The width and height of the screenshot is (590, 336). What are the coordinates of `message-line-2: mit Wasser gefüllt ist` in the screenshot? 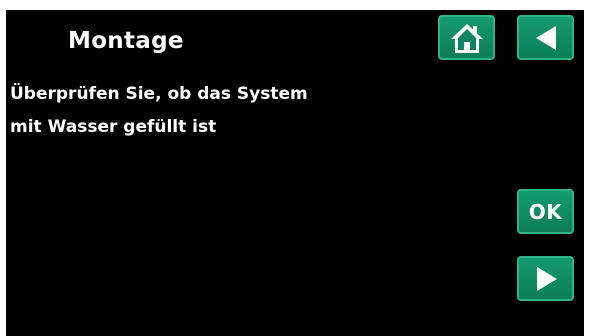 It's located at (113, 127).